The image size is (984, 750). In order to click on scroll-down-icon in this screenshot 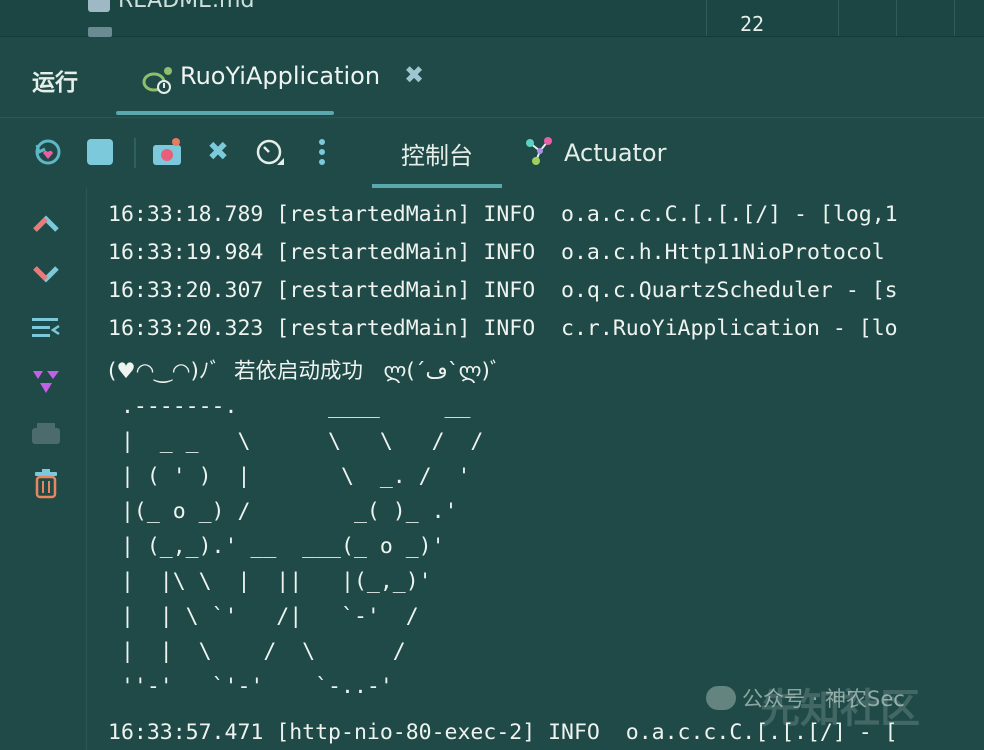, I will do `click(46, 274)`.